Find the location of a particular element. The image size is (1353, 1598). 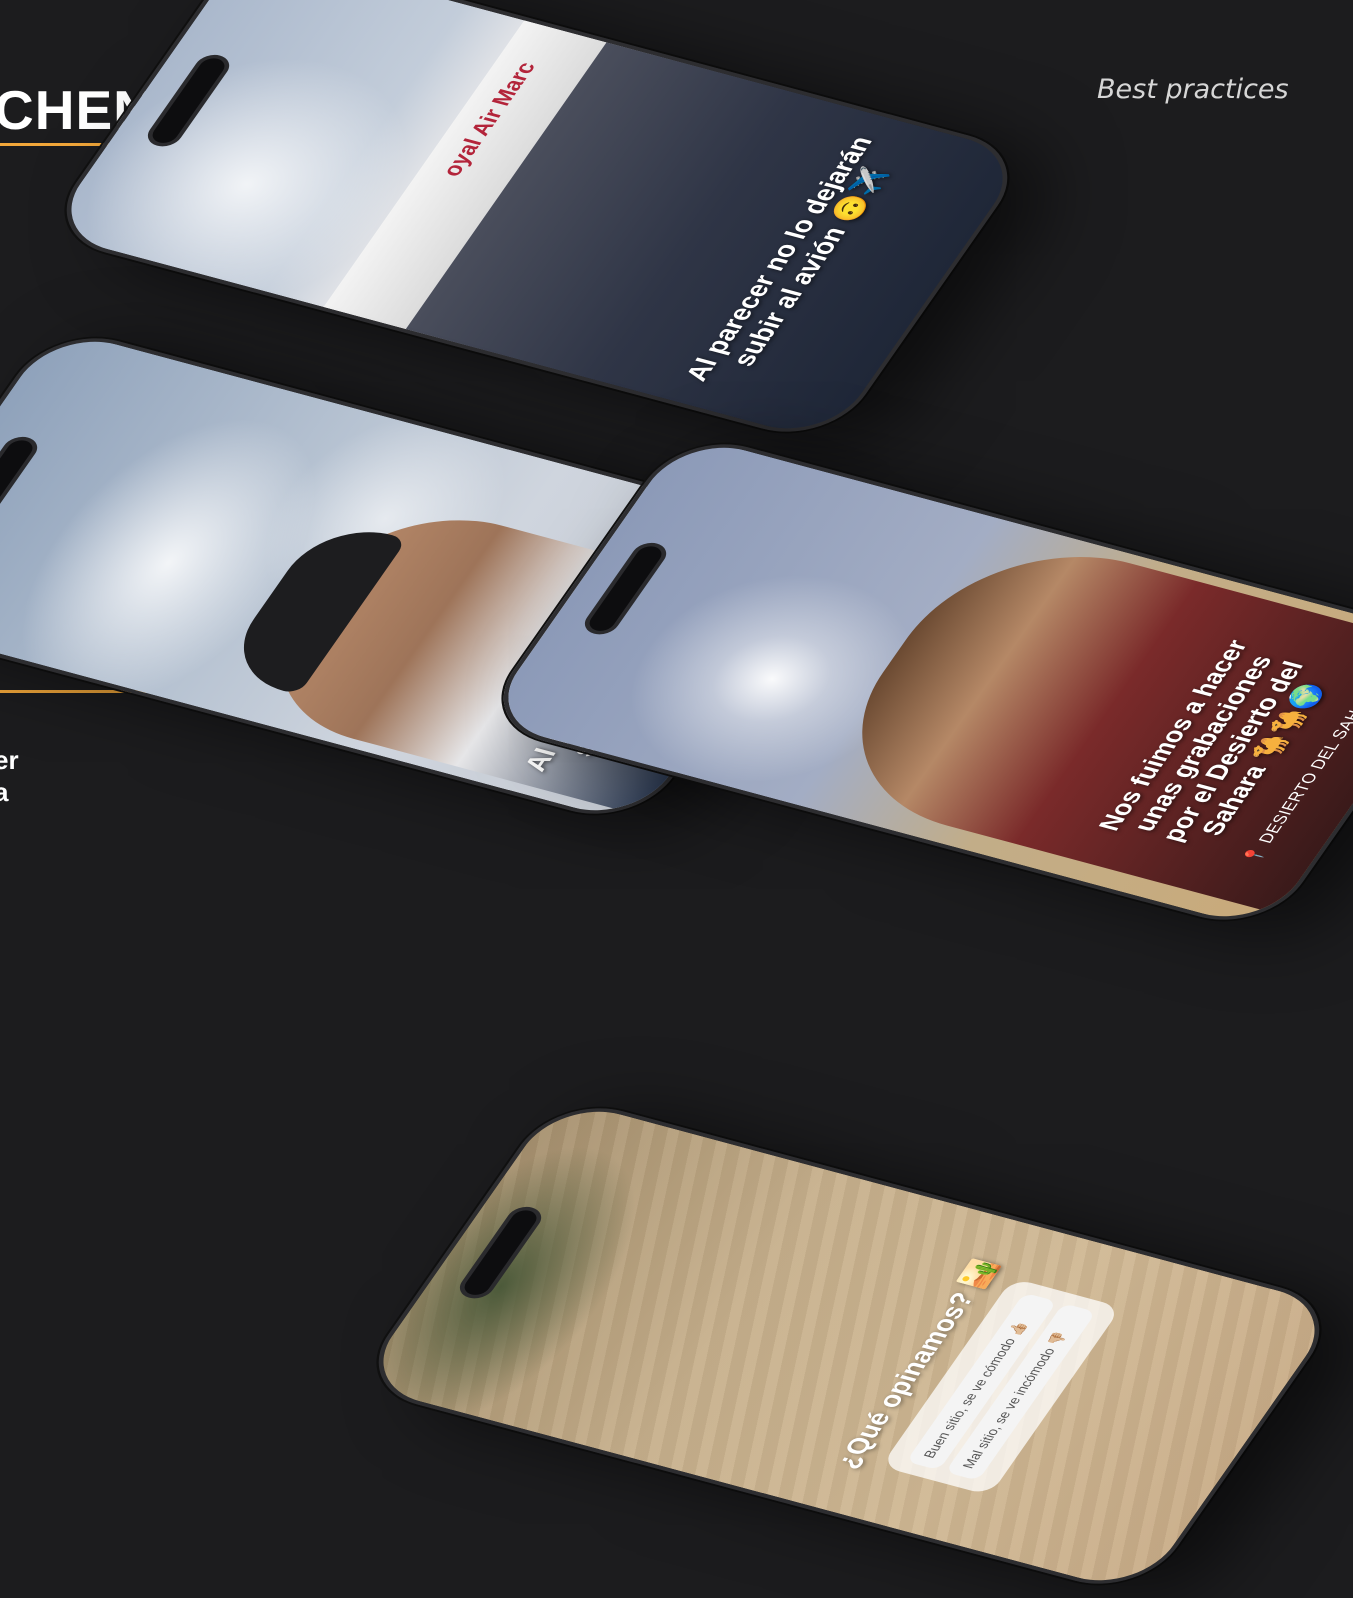

subtitle: Best practices is located at coordinates (1193, 89).